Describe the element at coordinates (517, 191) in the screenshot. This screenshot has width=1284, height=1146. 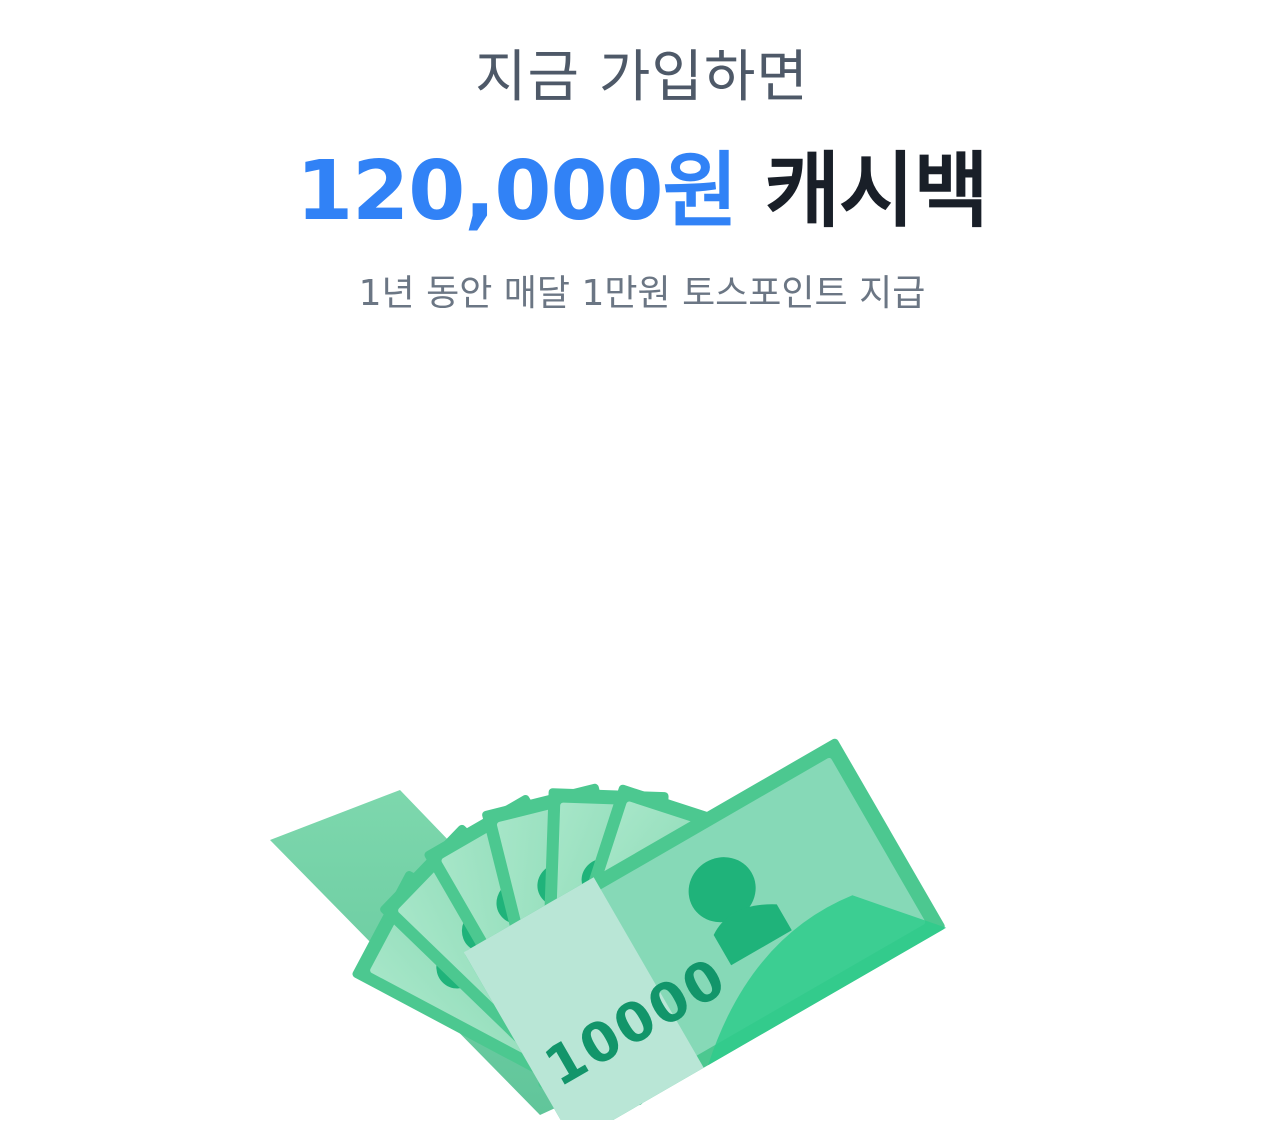
I see `cashback-amount: 120,000원` at that location.